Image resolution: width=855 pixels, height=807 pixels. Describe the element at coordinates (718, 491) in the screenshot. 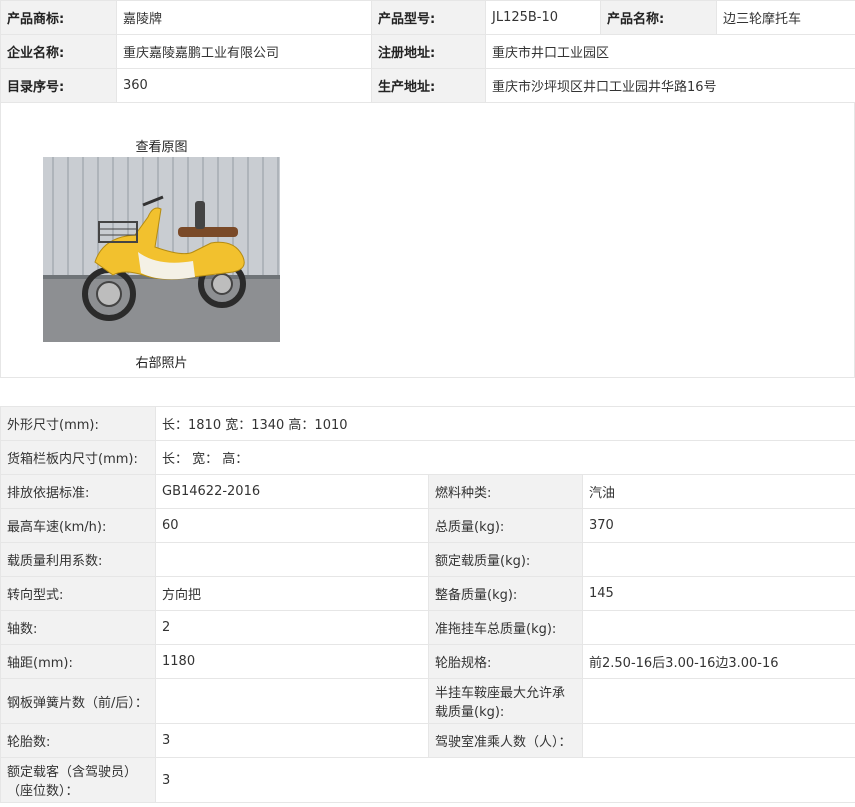

I see `fuel-value: 汽油` at that location.